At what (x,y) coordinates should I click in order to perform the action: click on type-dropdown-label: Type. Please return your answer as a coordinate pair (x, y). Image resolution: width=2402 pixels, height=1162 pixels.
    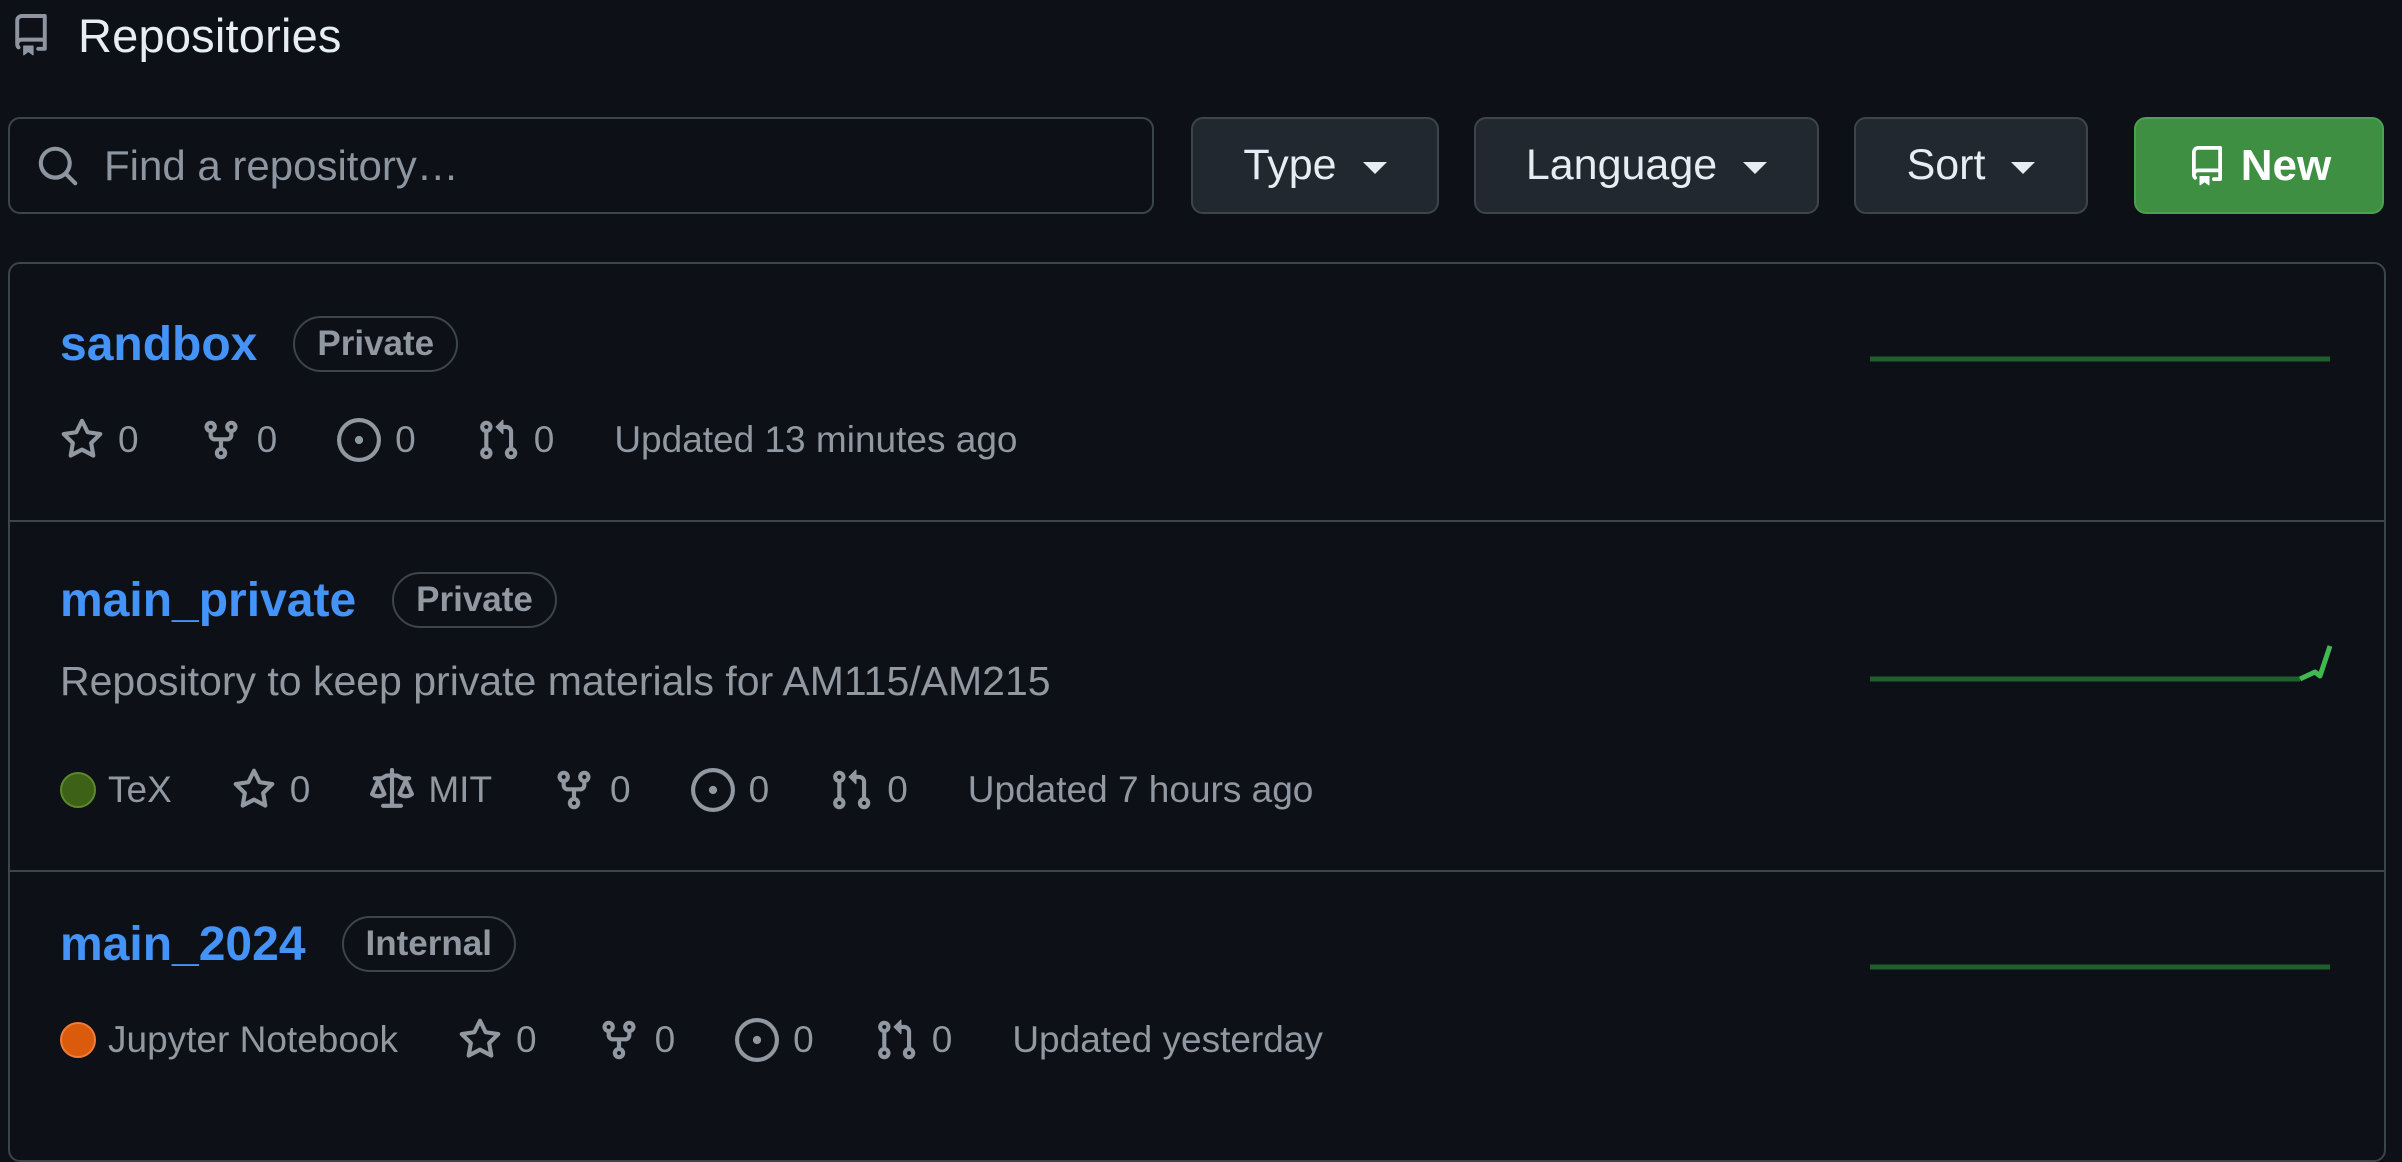
    Looking at the image, I should click on (1290, 165).